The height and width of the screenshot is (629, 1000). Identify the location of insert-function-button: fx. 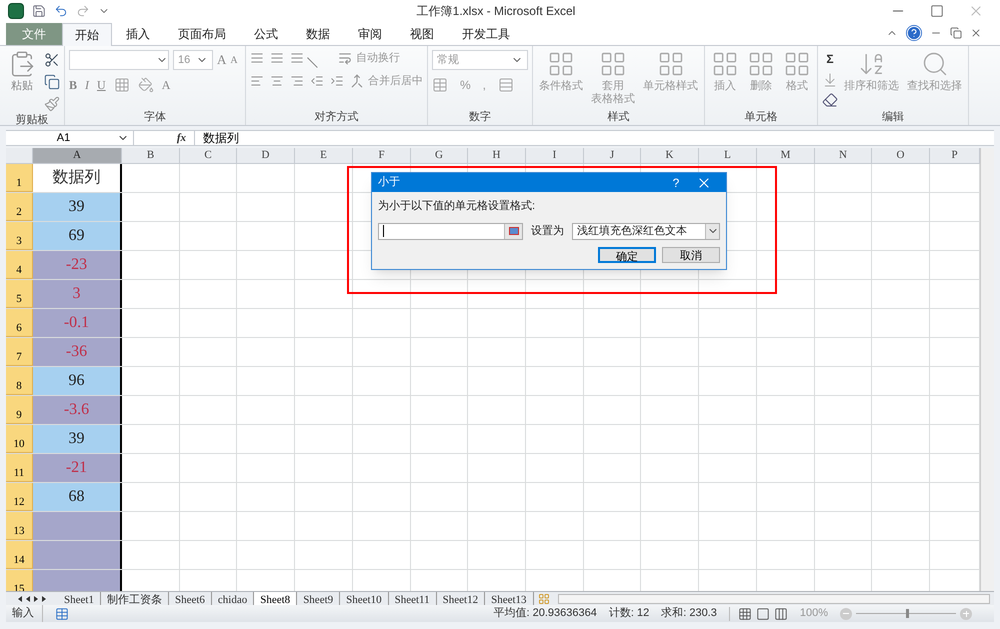
(181, 138).